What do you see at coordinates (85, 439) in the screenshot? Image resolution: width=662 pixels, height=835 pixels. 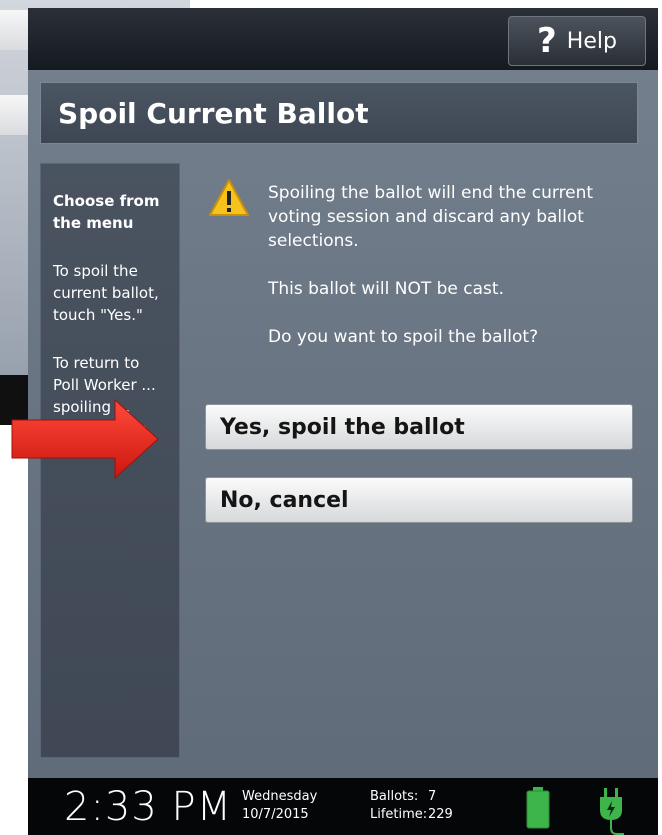 I see `red-arrow-annotation` at bounding box center [85, 439].